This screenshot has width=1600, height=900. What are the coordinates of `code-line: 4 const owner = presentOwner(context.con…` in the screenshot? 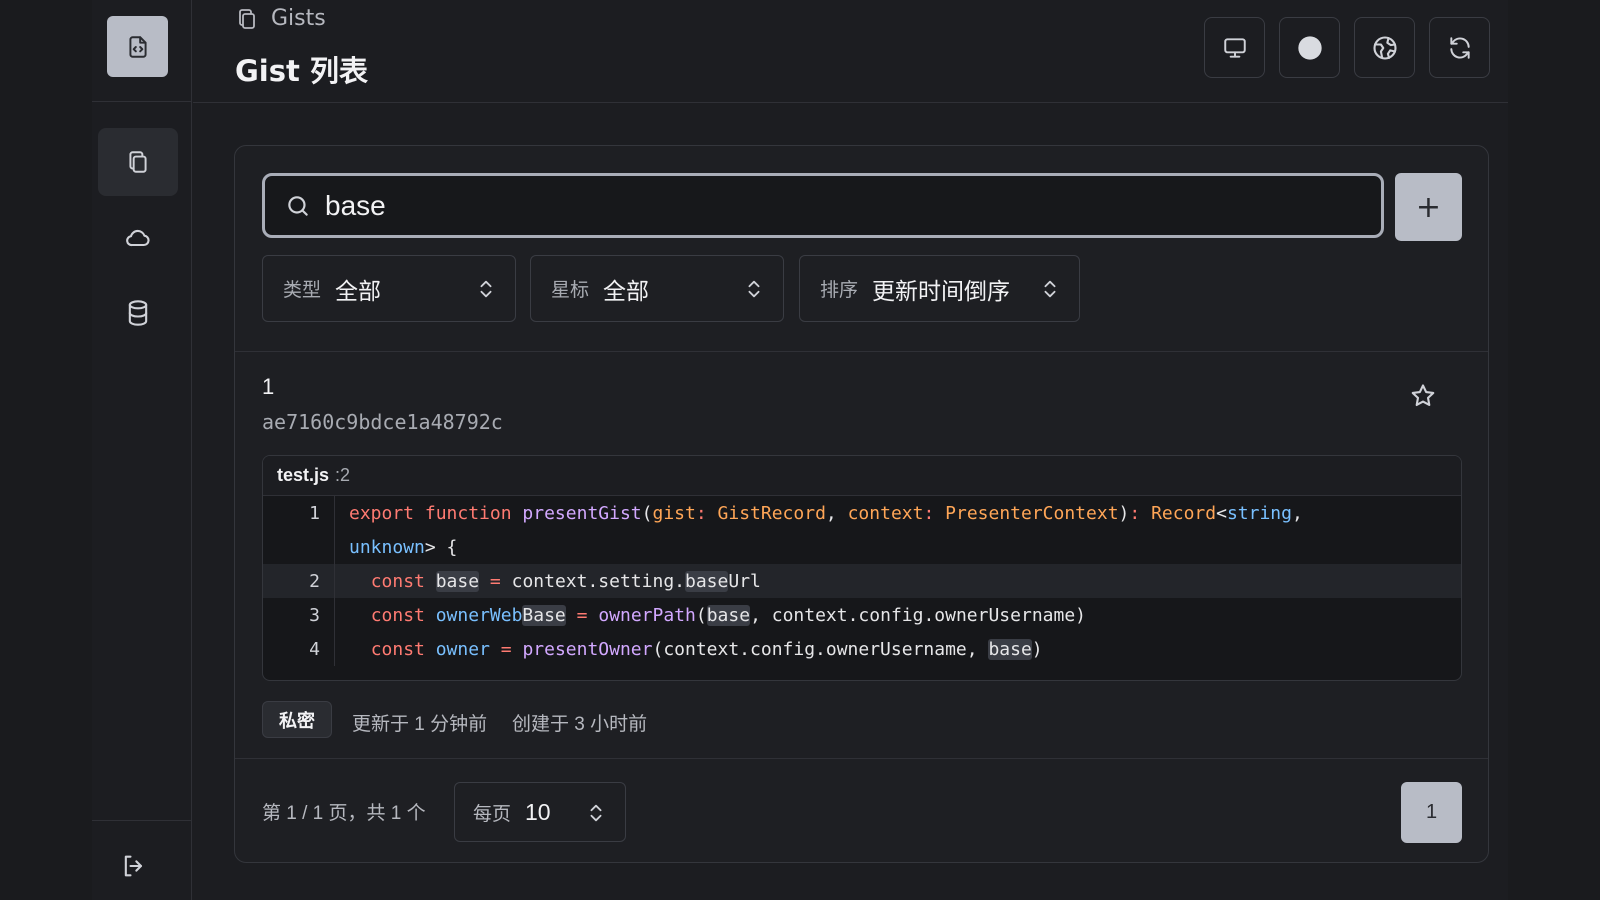 It's located at (862, 649).